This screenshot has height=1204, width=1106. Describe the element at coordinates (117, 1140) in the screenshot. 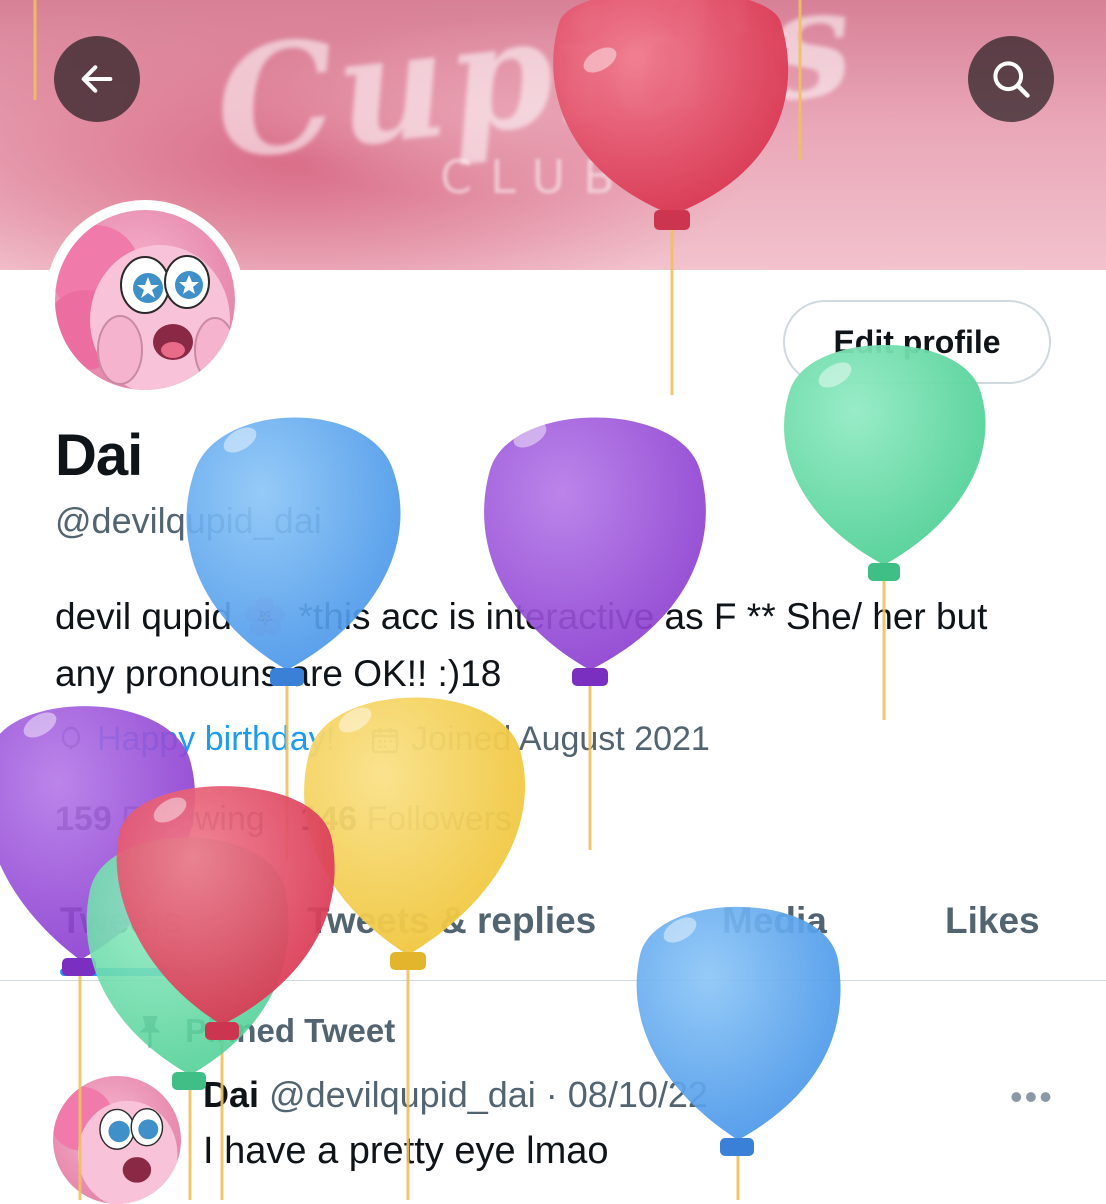

I see `tweet-avatar` at that location.